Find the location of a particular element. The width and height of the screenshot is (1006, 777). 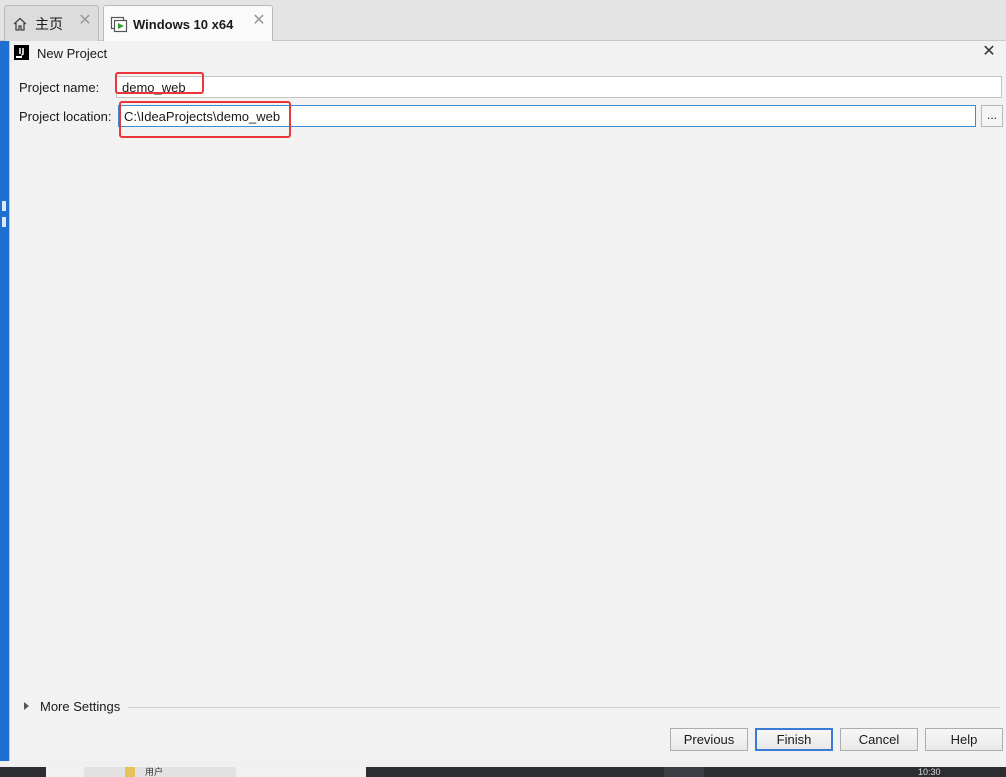

dialog-title: New Project is located at coordinates (72, 53).